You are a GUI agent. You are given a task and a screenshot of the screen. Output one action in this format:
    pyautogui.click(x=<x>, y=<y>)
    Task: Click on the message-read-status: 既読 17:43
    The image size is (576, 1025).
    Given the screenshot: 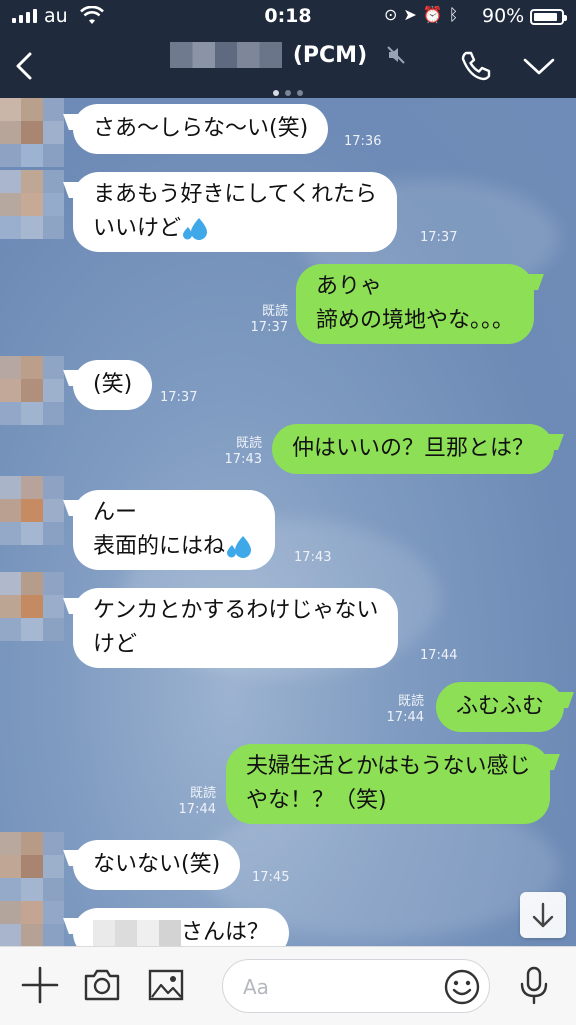 What is the action you would take?
    pyautogui.click(x=238, y=452)
    